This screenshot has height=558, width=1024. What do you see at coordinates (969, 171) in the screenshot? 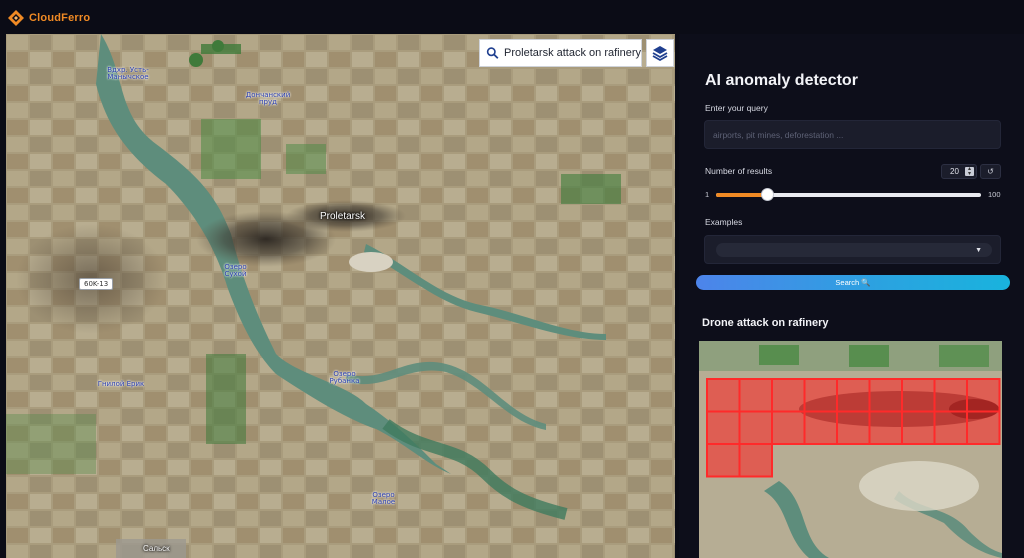
I see `stepper-icon: ▴ ▾` at bounding box center [969, 171].